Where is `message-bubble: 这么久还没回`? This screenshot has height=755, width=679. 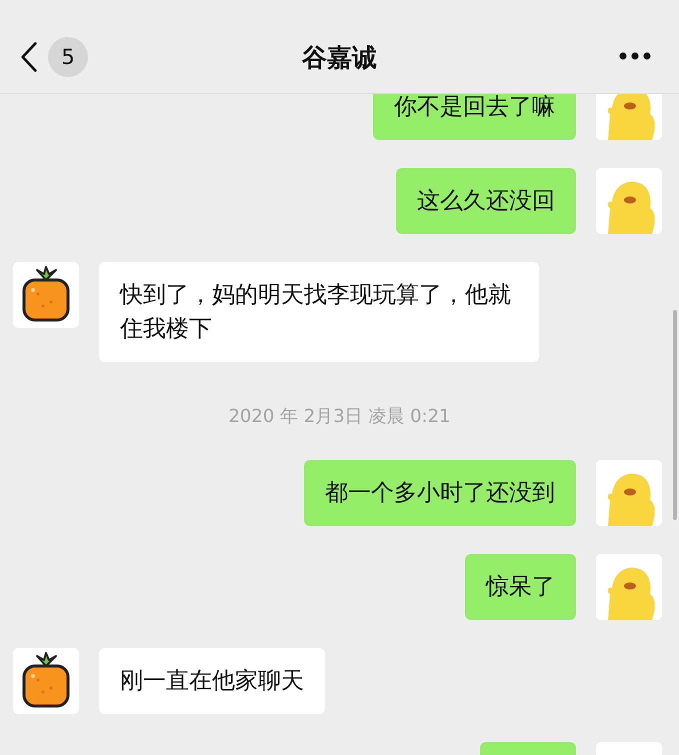
message-bubble: 这么久还没回 is located at coordinates (486, 201).